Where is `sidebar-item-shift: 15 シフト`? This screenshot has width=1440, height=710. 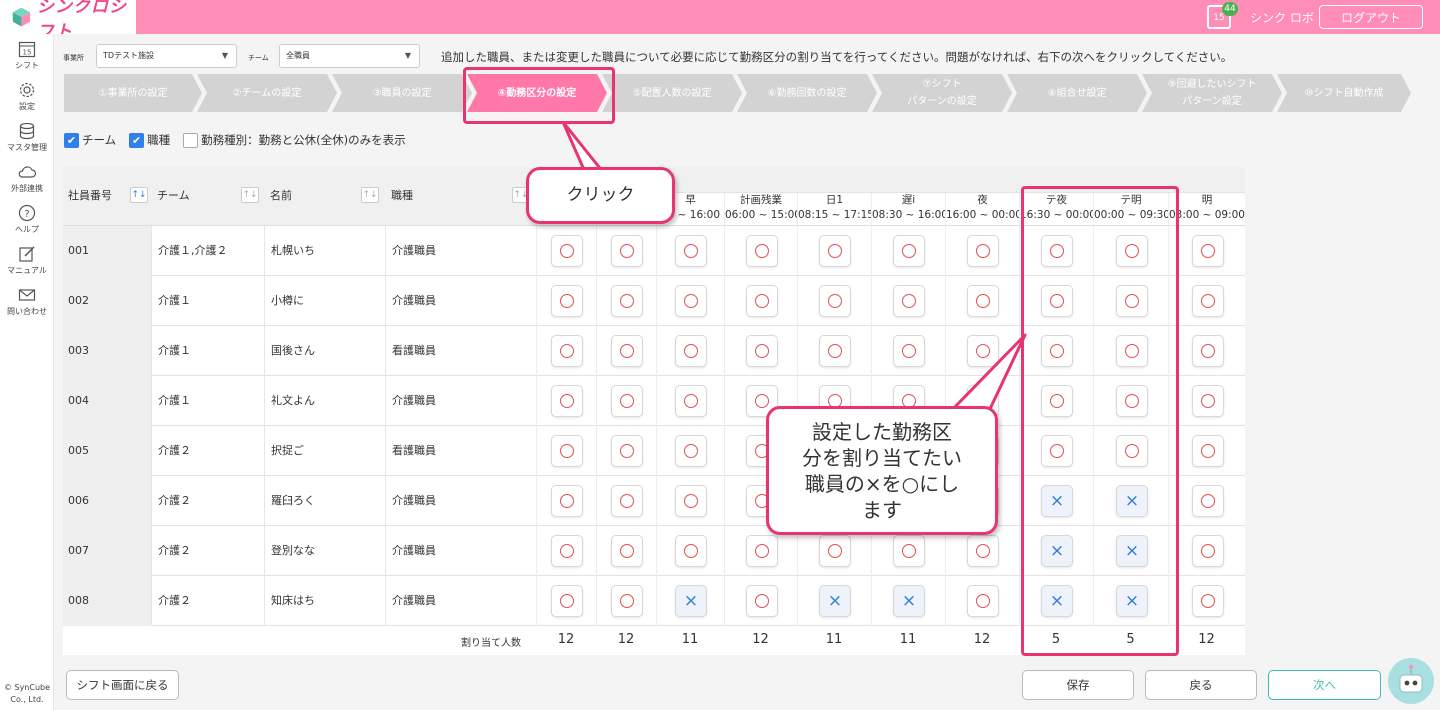
sidebar-item-shift: 15 シフト is located at coordinates (27, 54).